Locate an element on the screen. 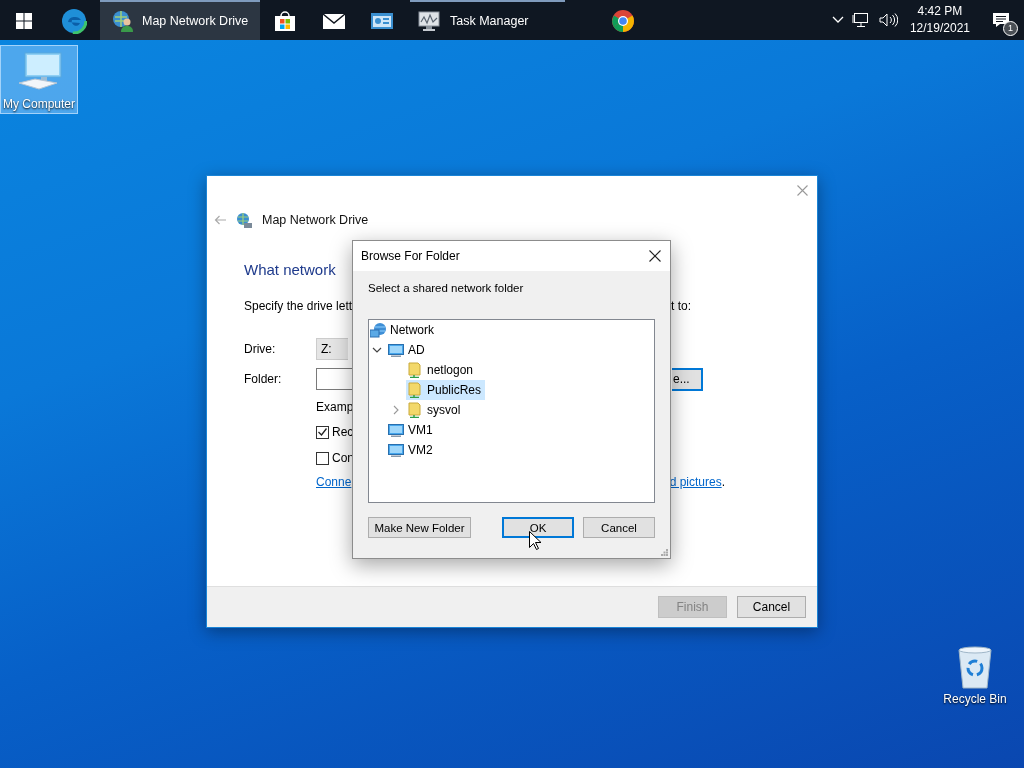  ok-button: OK is located at coordinates (538, 527).